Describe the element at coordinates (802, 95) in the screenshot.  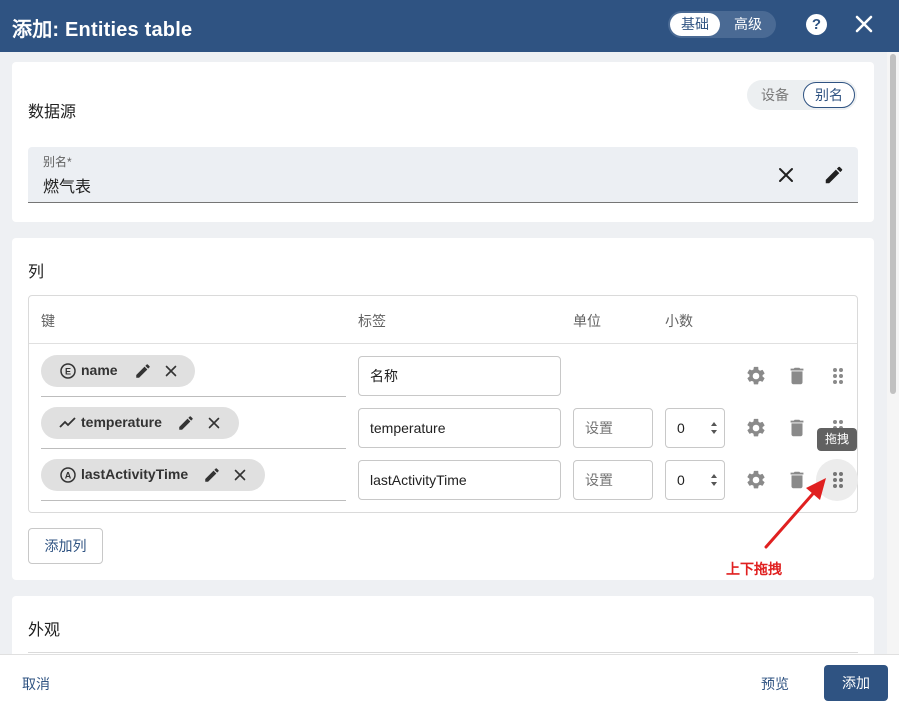
I see `datasource-type-toggle: 设备 别名` at that location.